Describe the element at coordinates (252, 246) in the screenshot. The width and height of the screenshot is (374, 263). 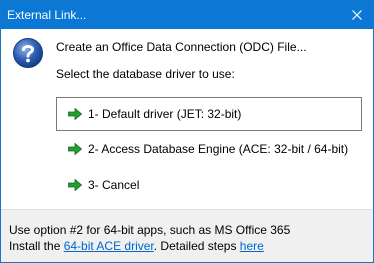
I see `detailed-steps-link: here` at that location.